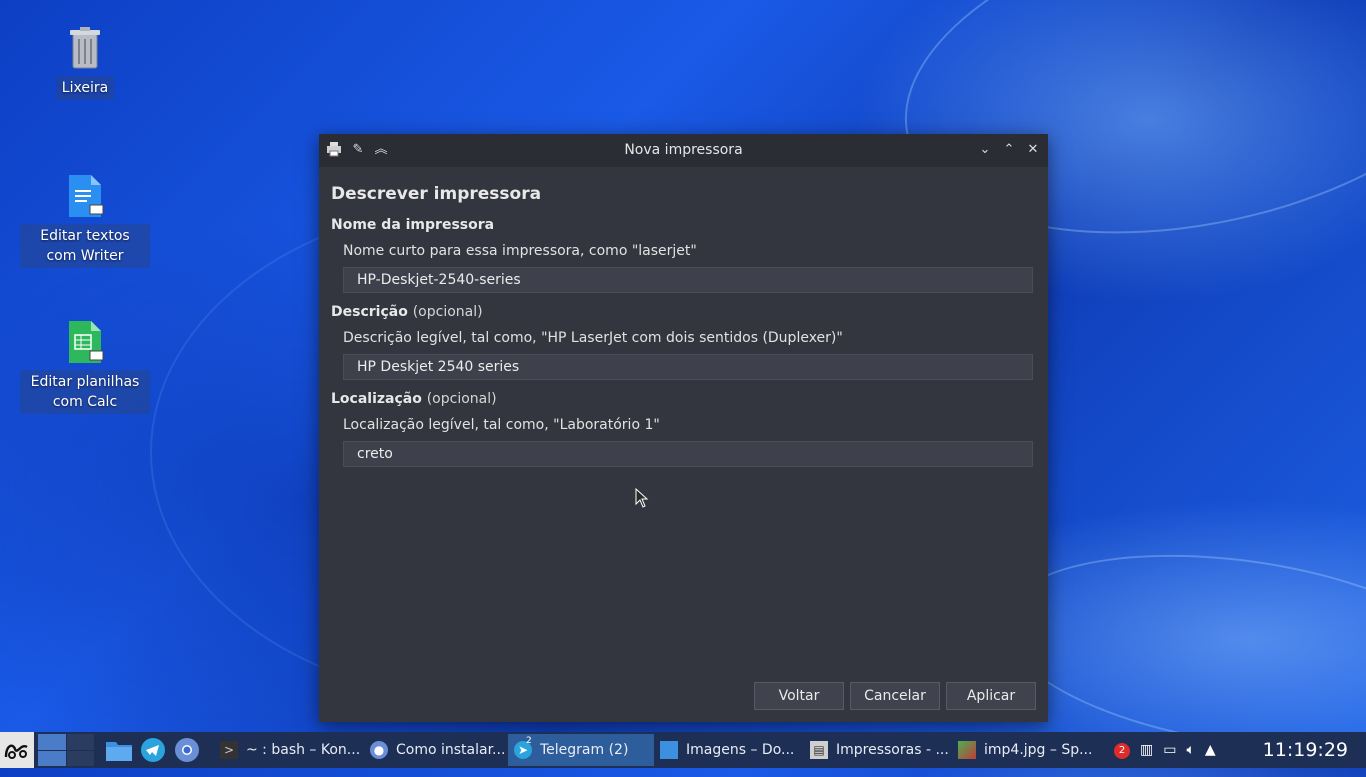  What do you see at coordinates (369, 312) in the screenshot?
I see `section-title-text: Descrição` at bounding box center [369, 312].